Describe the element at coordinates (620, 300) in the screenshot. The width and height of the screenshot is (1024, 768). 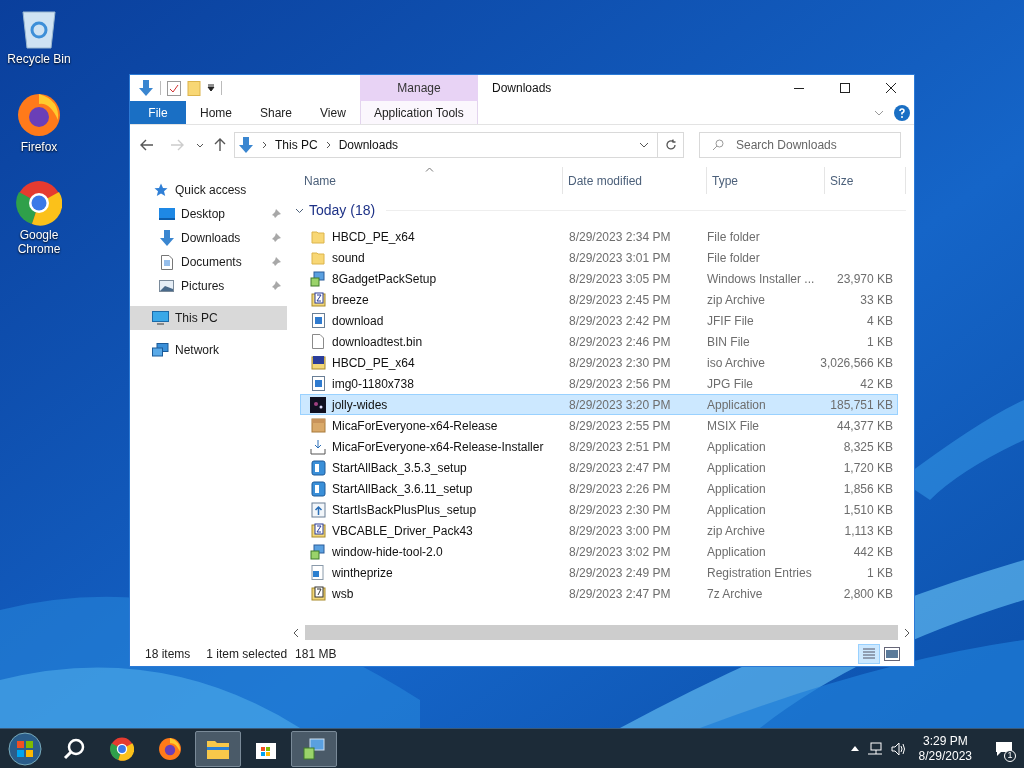
I see `date-cell-text: 8/29/2023 2:45 PM` at that location.